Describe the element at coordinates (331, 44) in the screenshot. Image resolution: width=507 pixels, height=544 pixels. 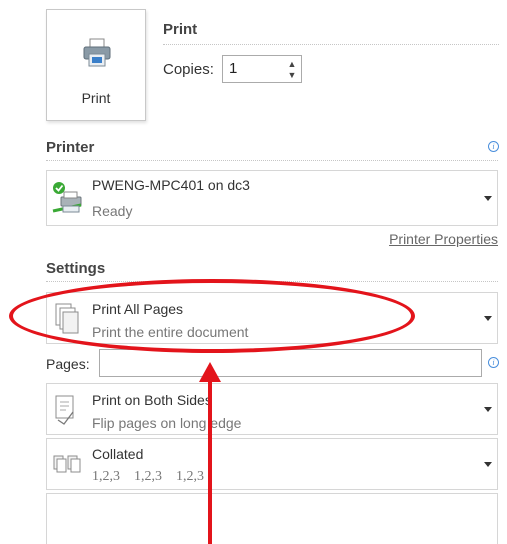
I see `print-divider` at that location.